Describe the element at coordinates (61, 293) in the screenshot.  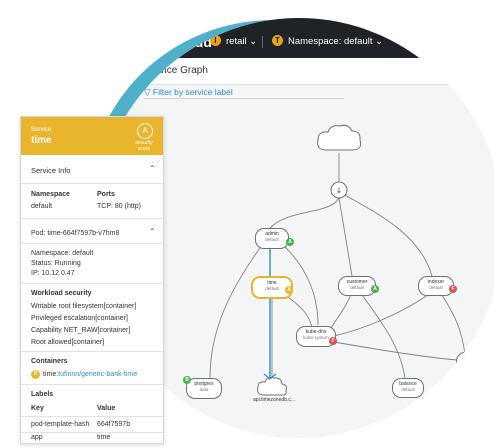
I see `workload-security-title: Workload security` at that location.